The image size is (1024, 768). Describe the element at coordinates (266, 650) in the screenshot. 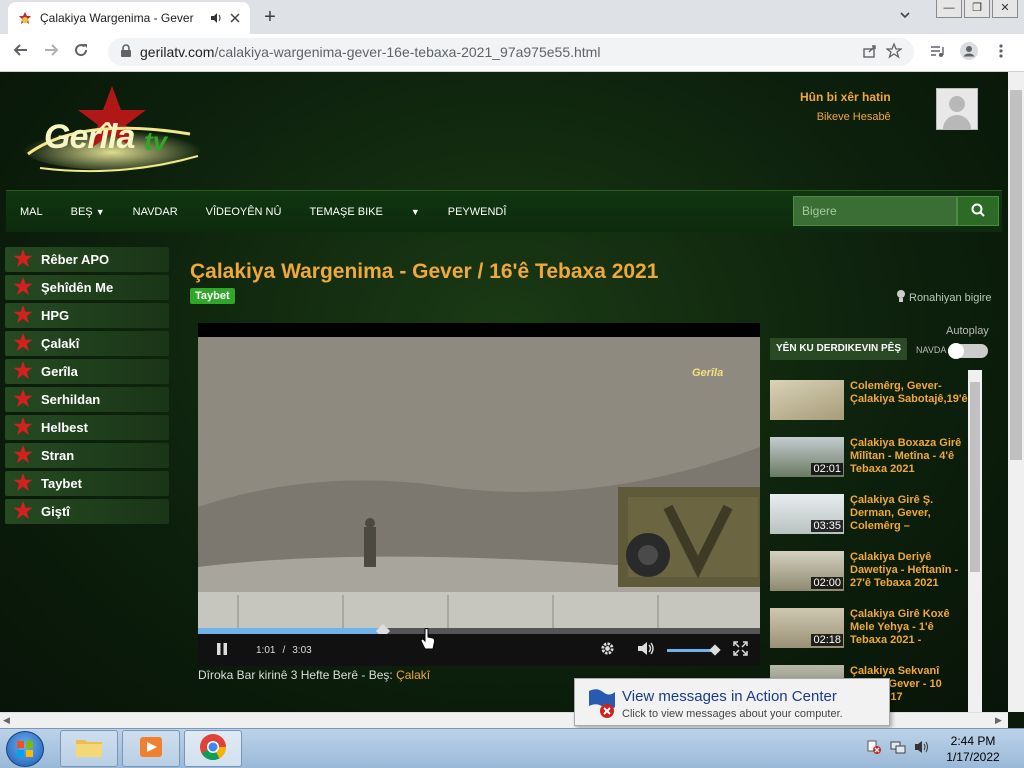

I see `current-time: 1:01` at that location.